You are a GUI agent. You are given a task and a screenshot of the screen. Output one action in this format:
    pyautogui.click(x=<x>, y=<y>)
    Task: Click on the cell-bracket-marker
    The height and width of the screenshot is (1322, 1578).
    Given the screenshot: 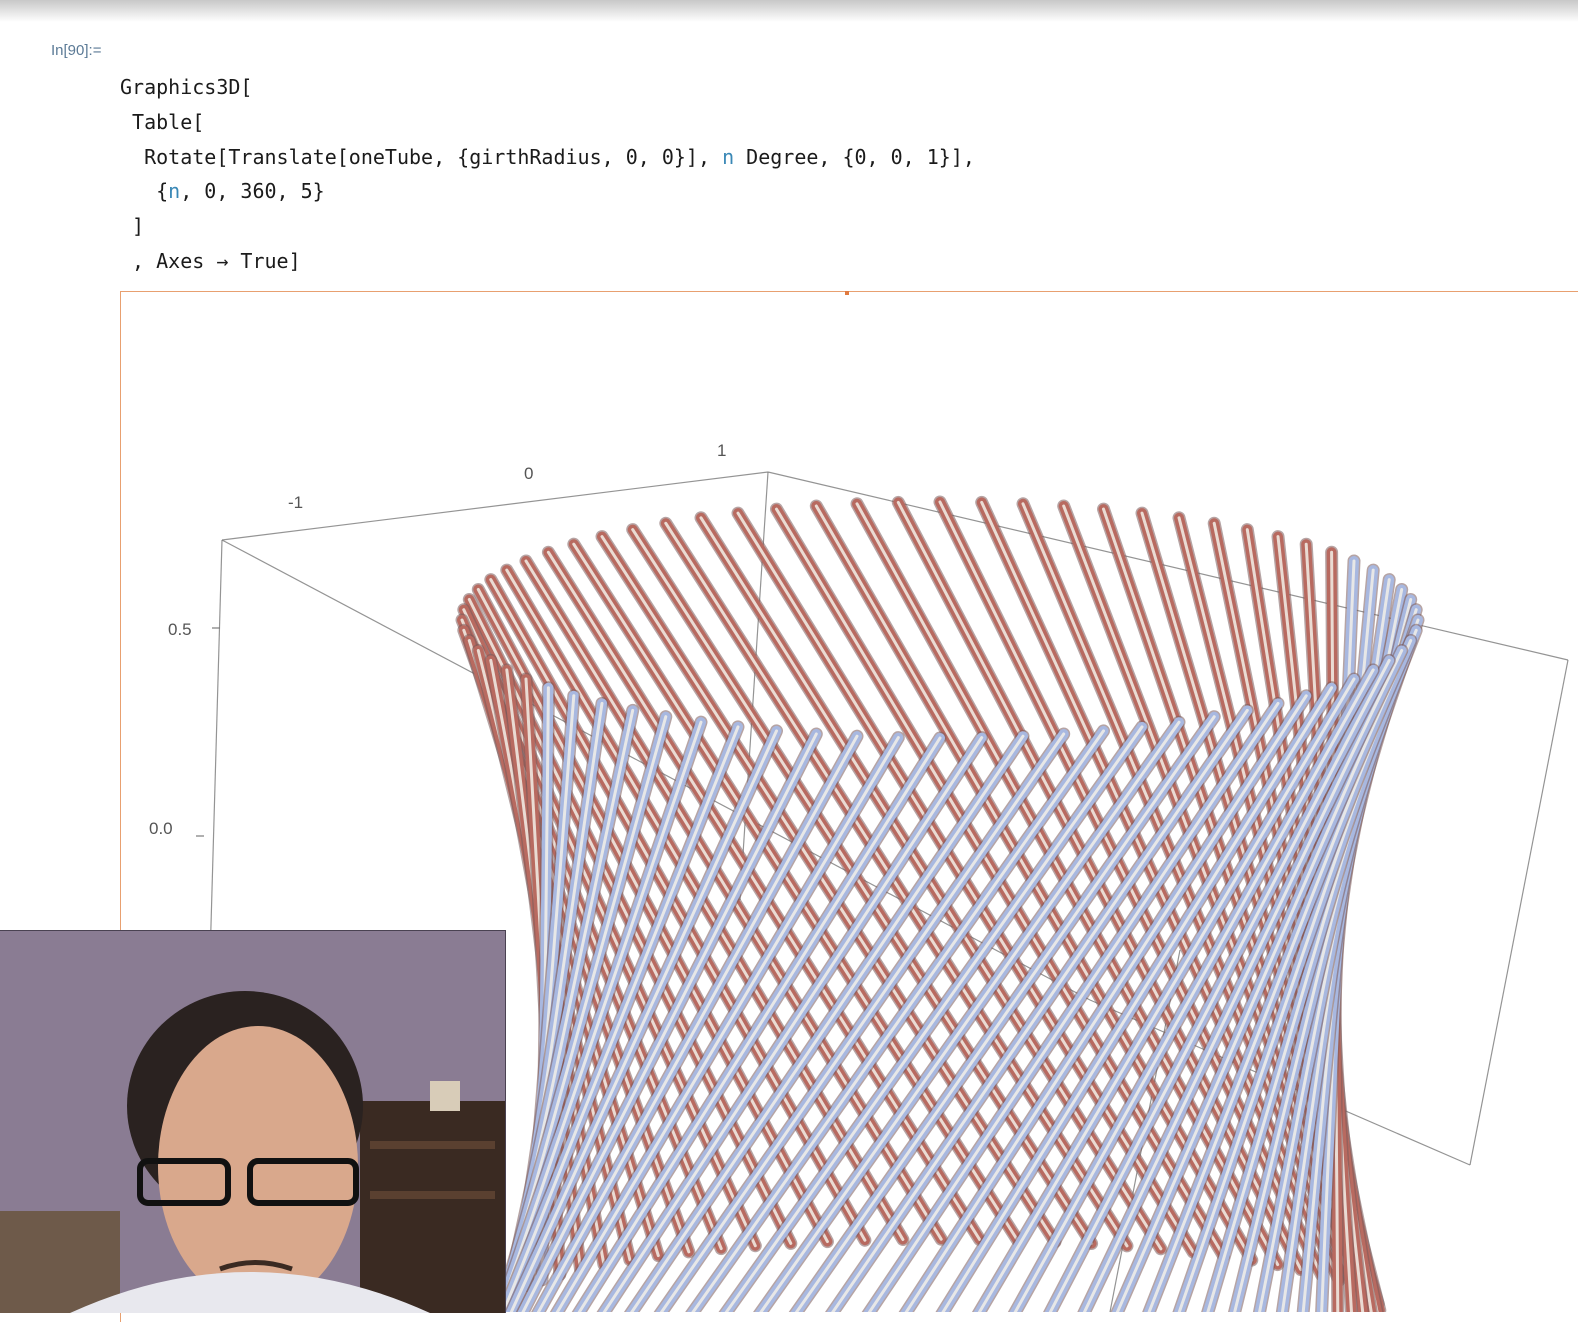 What is the action you would take?
    pyautogui.click(x=847, y=293)
    